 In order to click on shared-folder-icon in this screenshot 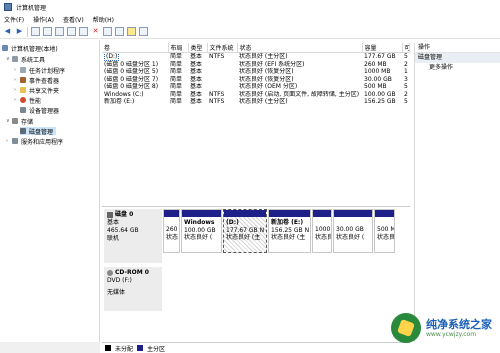, I will do `click(23, 90)`.